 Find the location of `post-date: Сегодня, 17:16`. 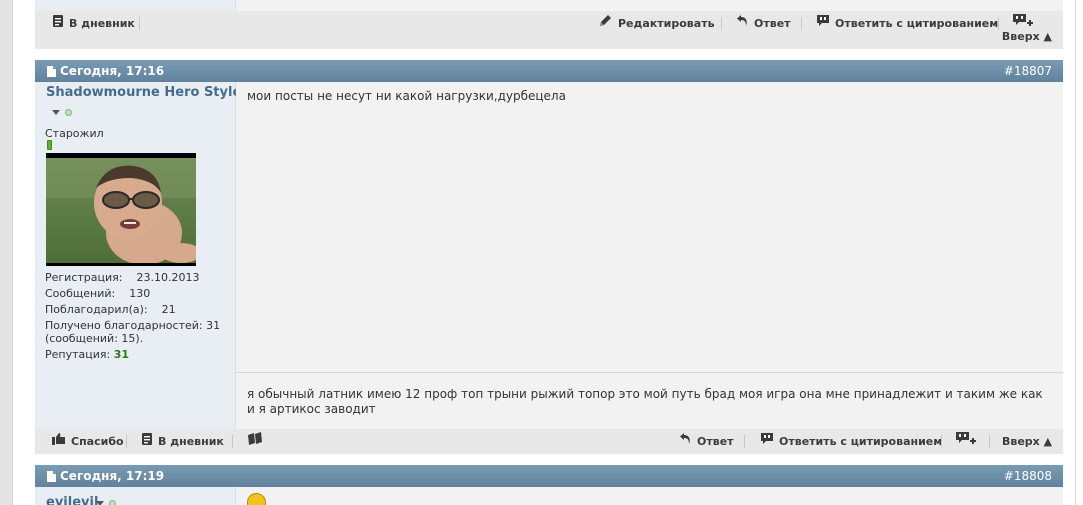

post-date: Сегодня, 17:16 is located at coordinates (105, 71).